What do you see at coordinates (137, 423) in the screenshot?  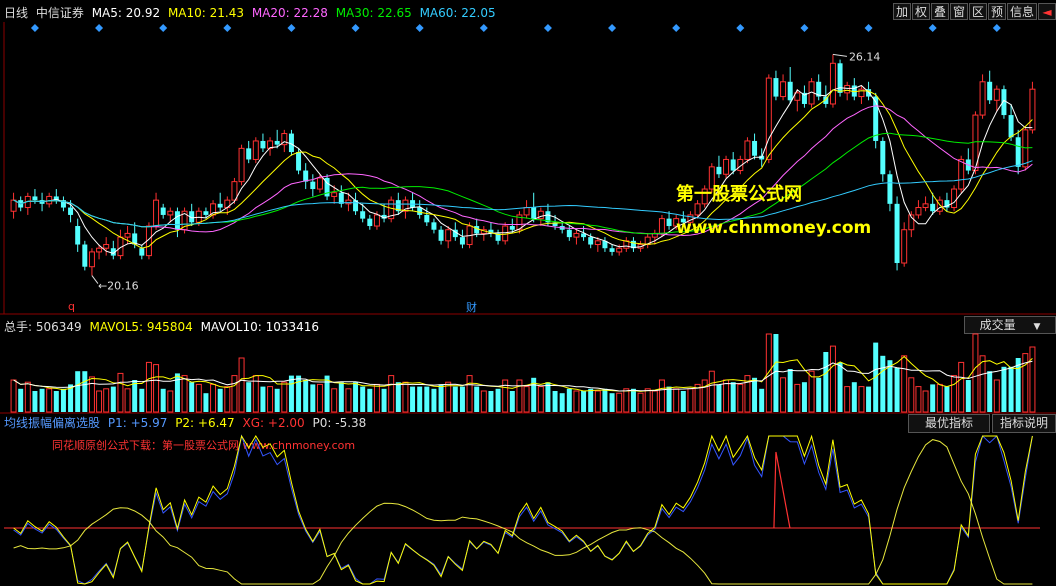 I see `ind-p1: P1: +5.97` at bounding box center [137, 423].